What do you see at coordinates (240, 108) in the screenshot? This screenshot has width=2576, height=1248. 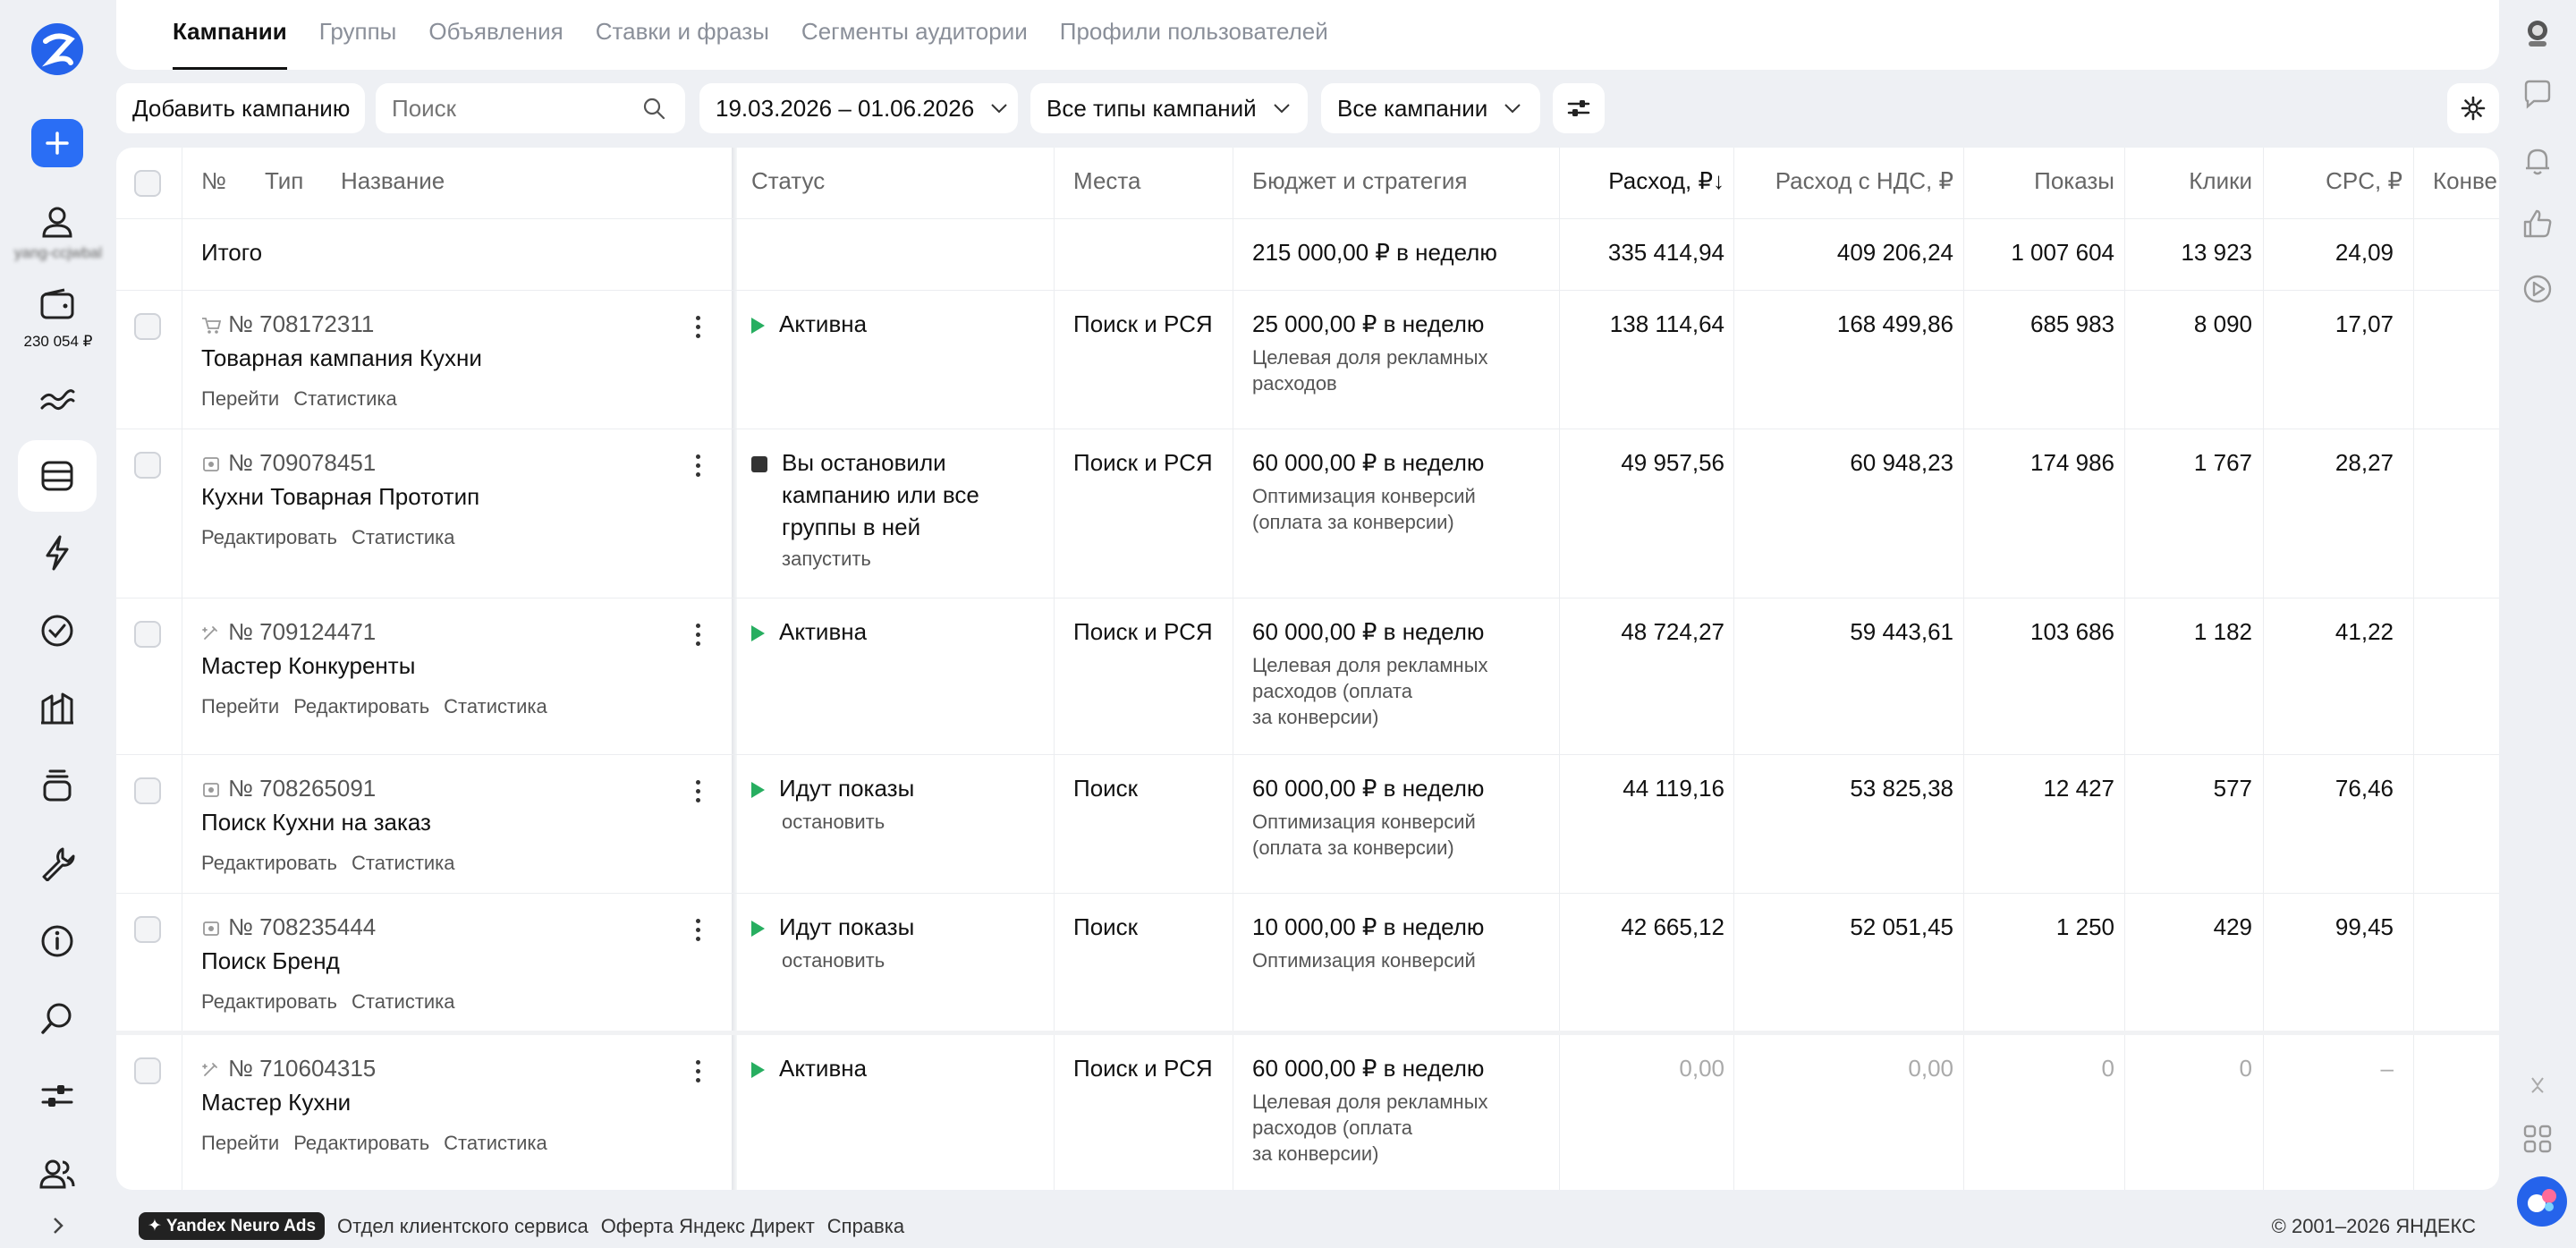 I see `add-campaign-button: Добавить кампанию` at bounding box center [240, 108].